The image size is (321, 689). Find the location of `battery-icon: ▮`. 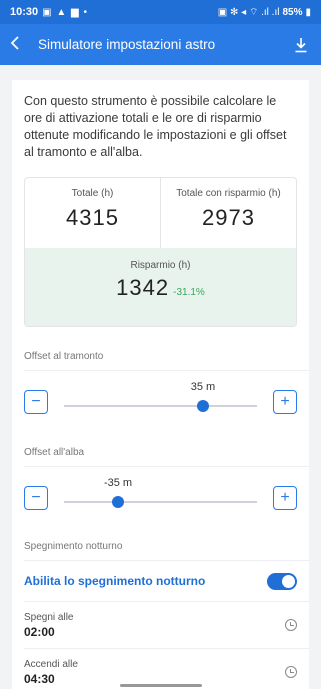

battery-icon: ▮ is located at coordinates (308, 12).